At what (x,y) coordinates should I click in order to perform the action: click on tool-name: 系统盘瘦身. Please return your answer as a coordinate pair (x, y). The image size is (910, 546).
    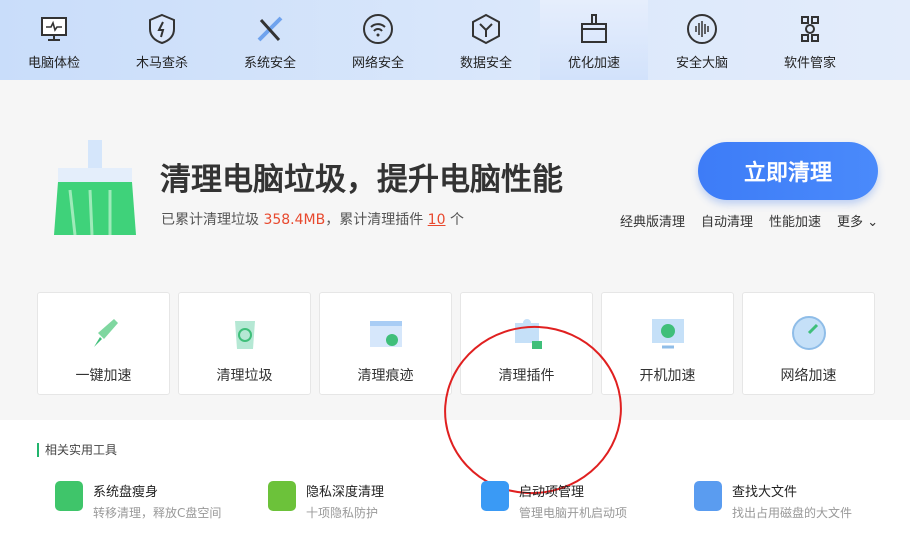
    Looking at the image, I should click on (126, 492).